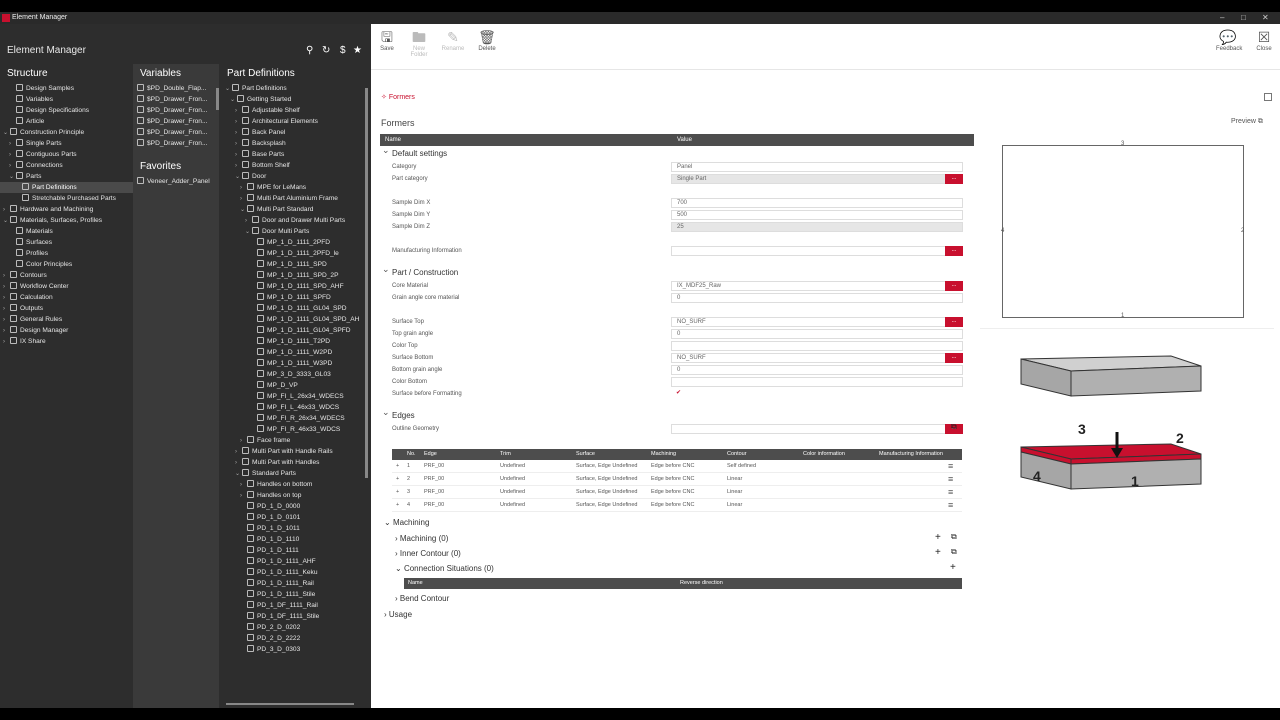  What do you see at coordinates (817, 203) in the screenshot?
I see `property-value: 700` at bounding box center [817, 203].